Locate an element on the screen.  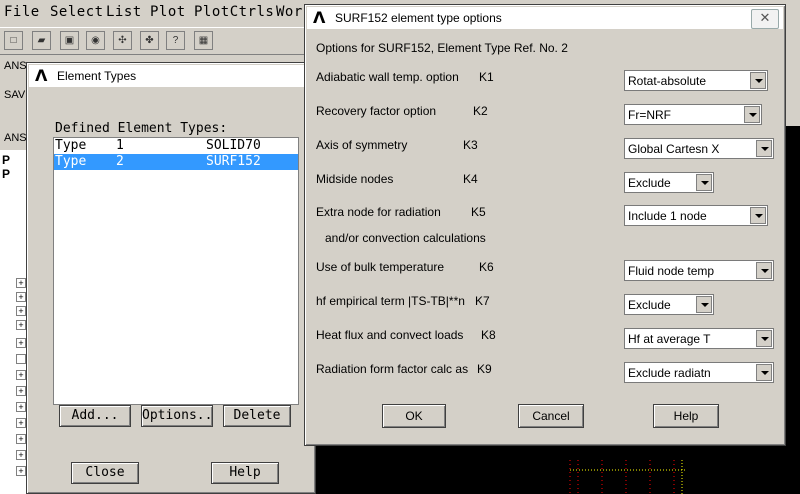
list-item-selected: Type 2 SURF152 is located at coordinates (176, 162).